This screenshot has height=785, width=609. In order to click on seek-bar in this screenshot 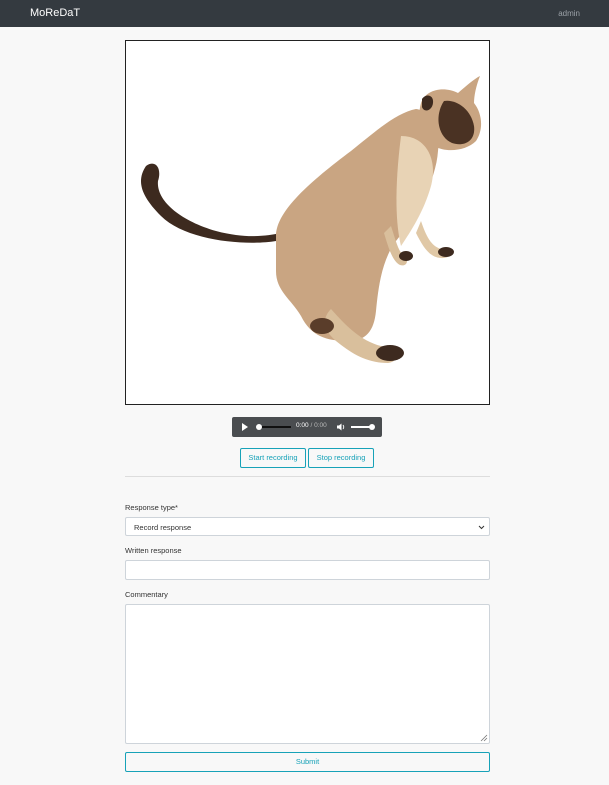, I will do `click(274, 426)`.